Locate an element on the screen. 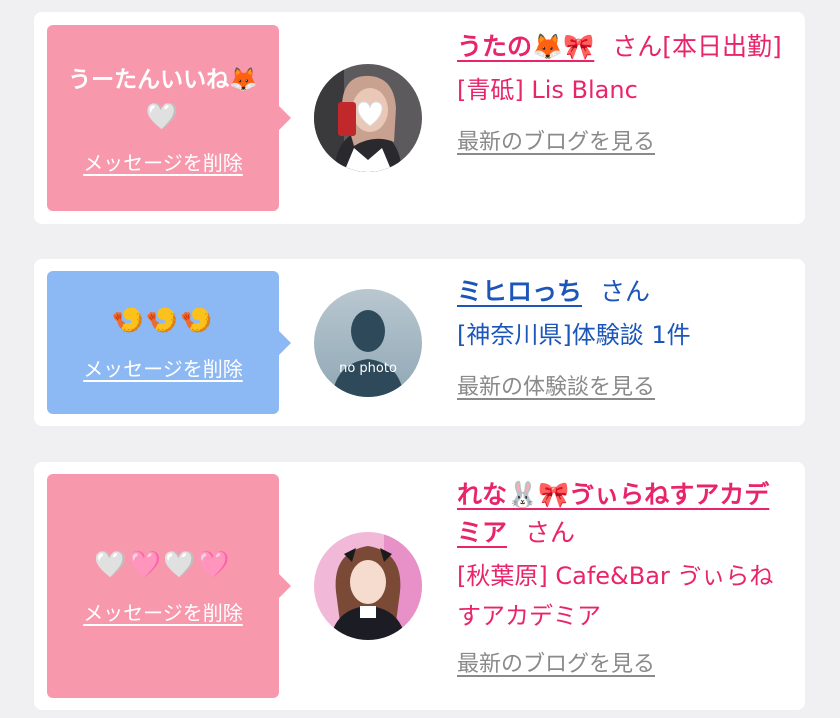 This screenshot has width=840, height=718. profile-info: ミヒロっち さん [神奈川県]体験談 1件 最新の体験談を見る is located at coordinates (624, 337).